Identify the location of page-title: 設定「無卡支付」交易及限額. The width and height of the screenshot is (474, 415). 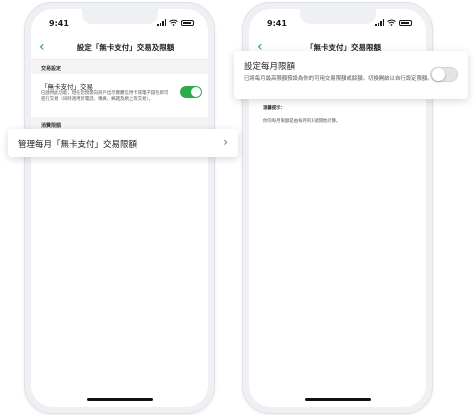
(125, 47).